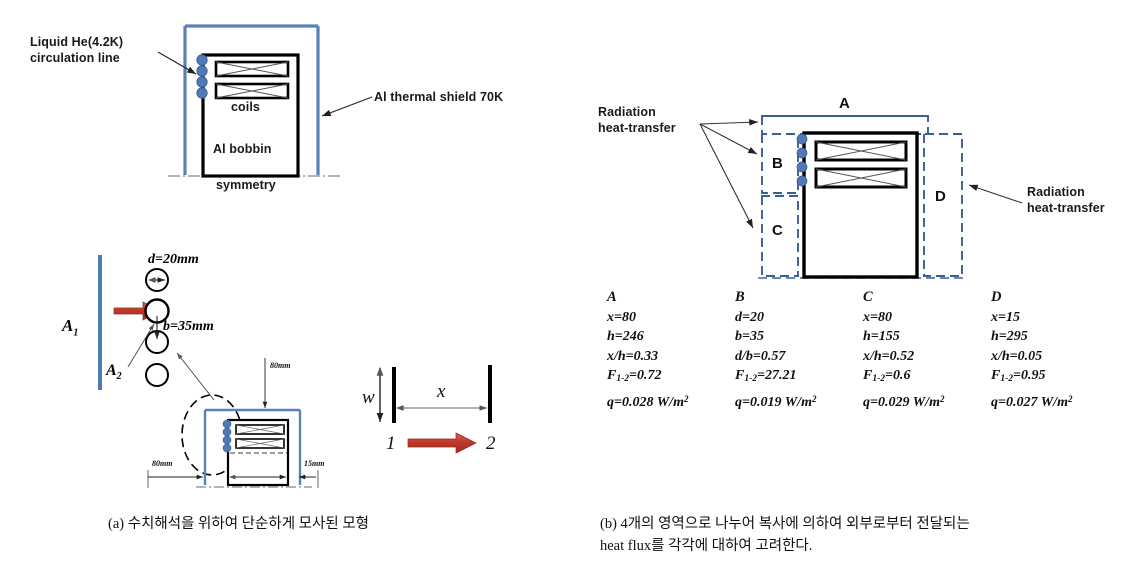 This screenshot has width=1147, height=564. What do you see at coordinates (314, 463) in the screenshot?
I see `dim-right-text: 15mm` at bounding box center [314, 463].